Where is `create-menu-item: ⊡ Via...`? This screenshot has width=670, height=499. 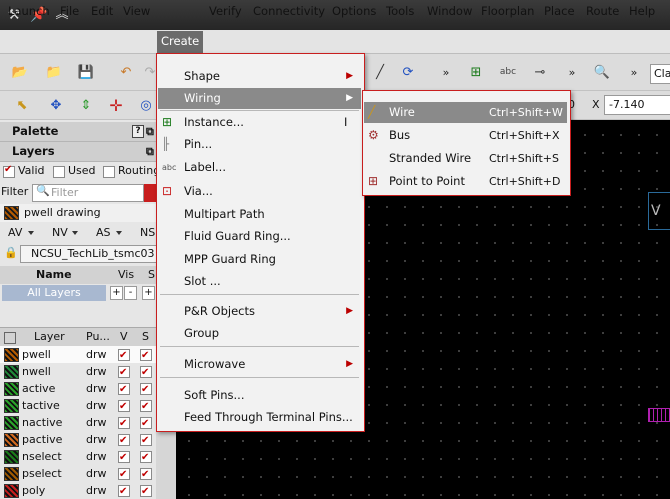 create-menu-item: ⊡ Via... is located at coordinates (259, 191).